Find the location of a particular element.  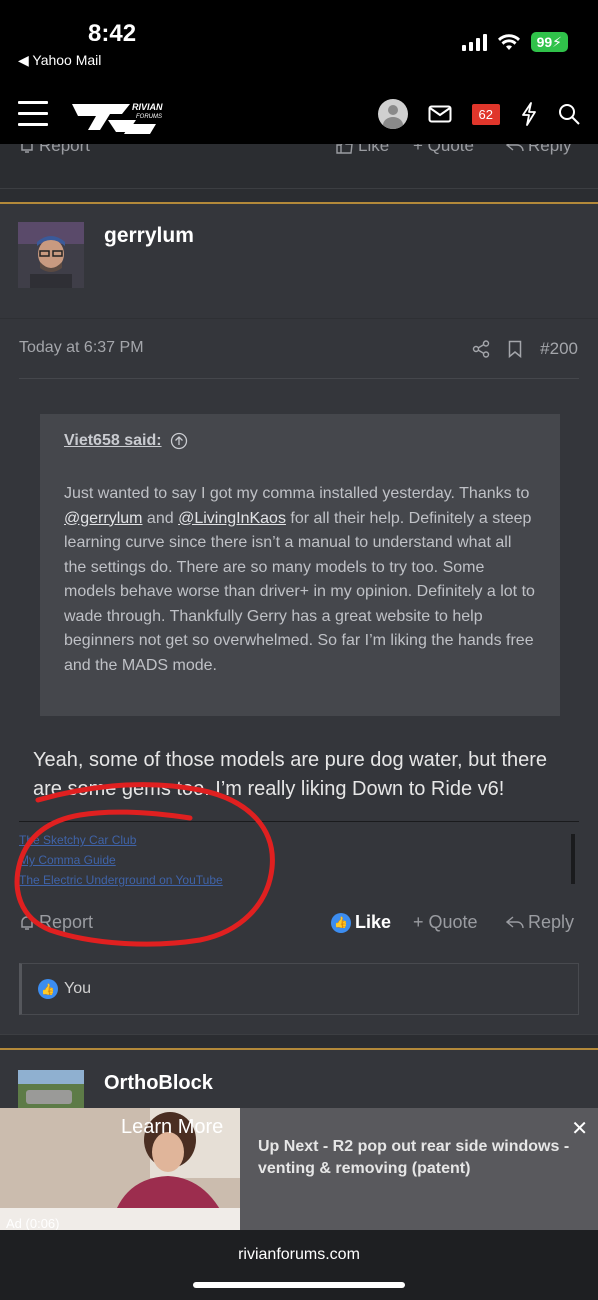

site-navbar: RIVIAN FORUMS 62 is located at coordinates (299, 116).